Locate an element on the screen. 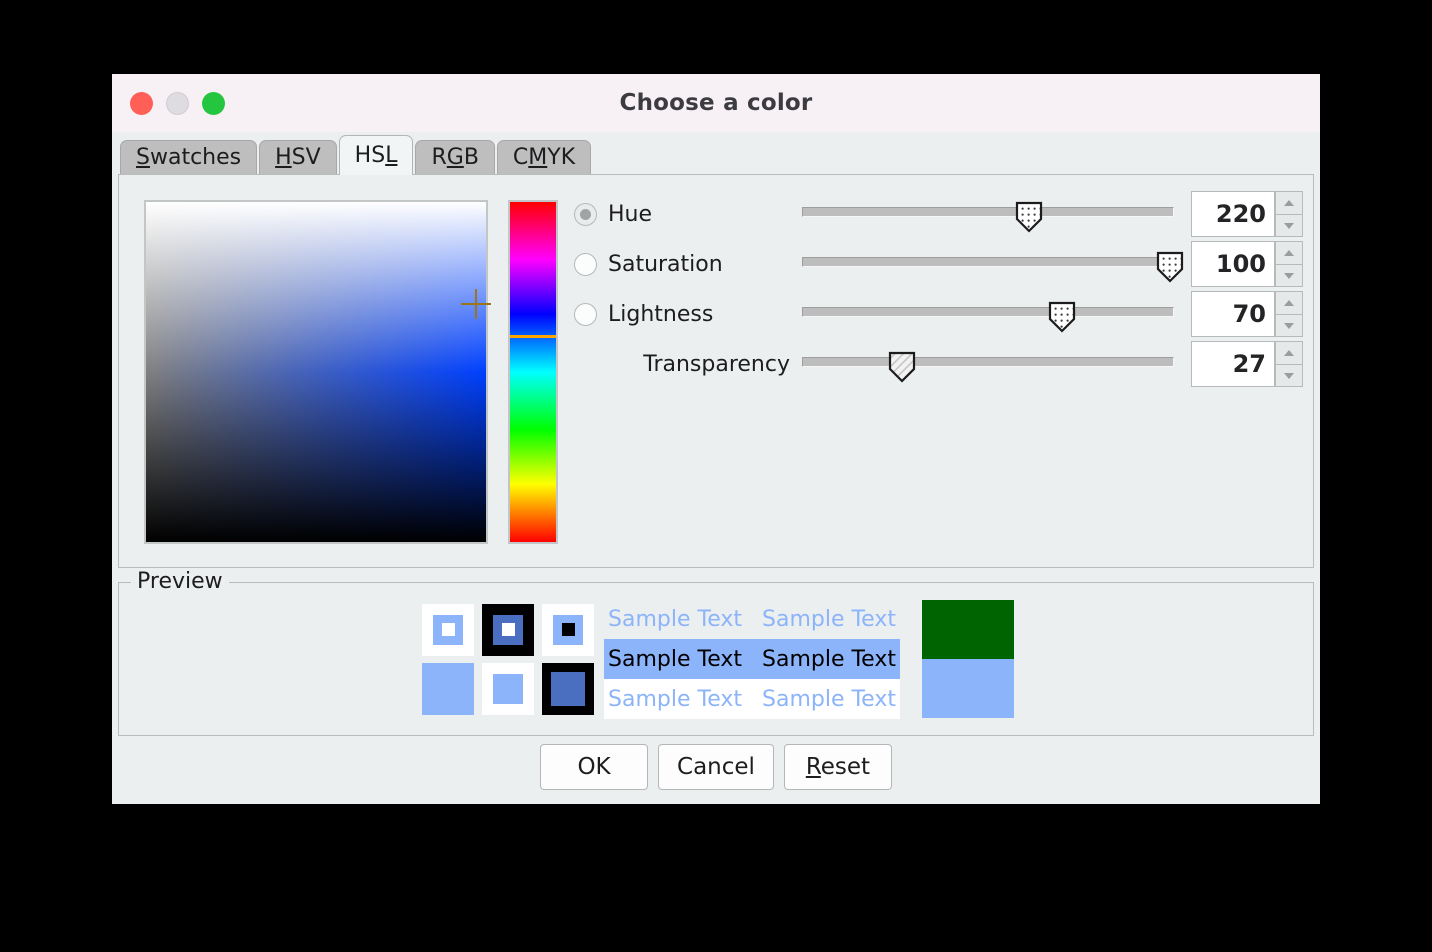 This screenshot has height=952, width=1432. lightness-decrement-button is located at coordinates (1289, 325).